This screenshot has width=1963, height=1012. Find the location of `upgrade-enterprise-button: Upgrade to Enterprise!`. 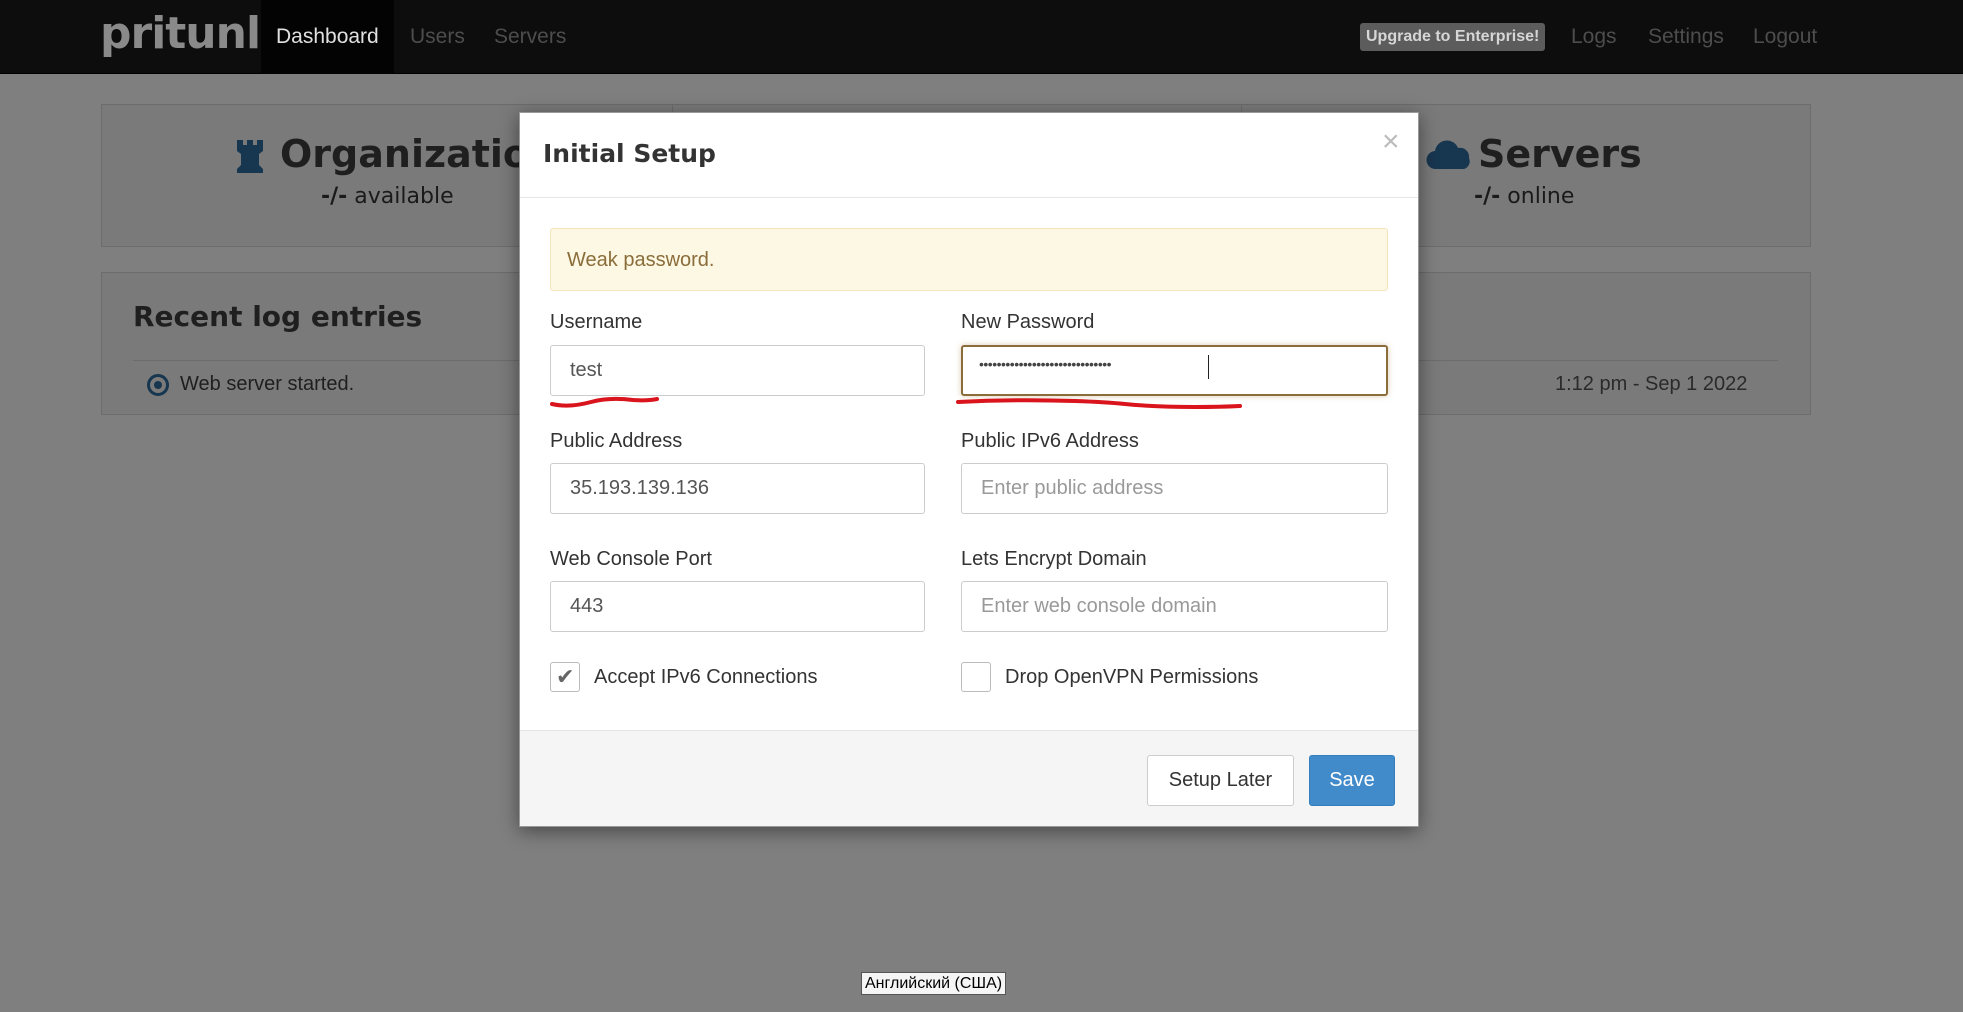

upgrade-enterprise-button: Upgrade to Enterprise! is located at coordinates (1453, 37).